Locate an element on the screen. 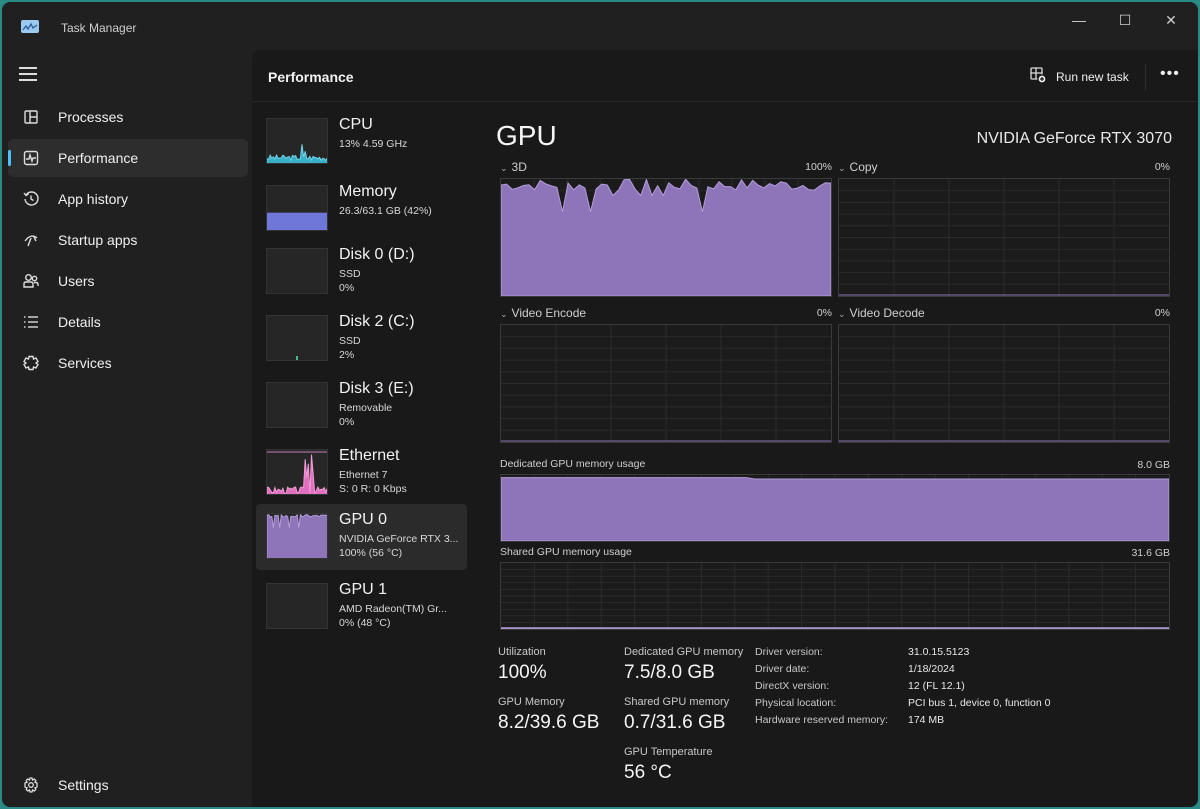 The width and height of the screenshot is (1200, 809). engine-selector-3d: ⌄ 3D is located at coordinates (513, 167).